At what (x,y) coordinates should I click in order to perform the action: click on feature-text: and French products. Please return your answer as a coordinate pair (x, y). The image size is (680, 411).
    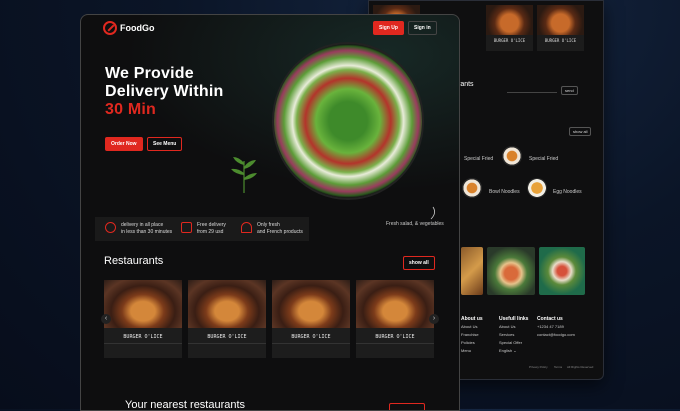
    Looking at the image, I should click on (280, 232).